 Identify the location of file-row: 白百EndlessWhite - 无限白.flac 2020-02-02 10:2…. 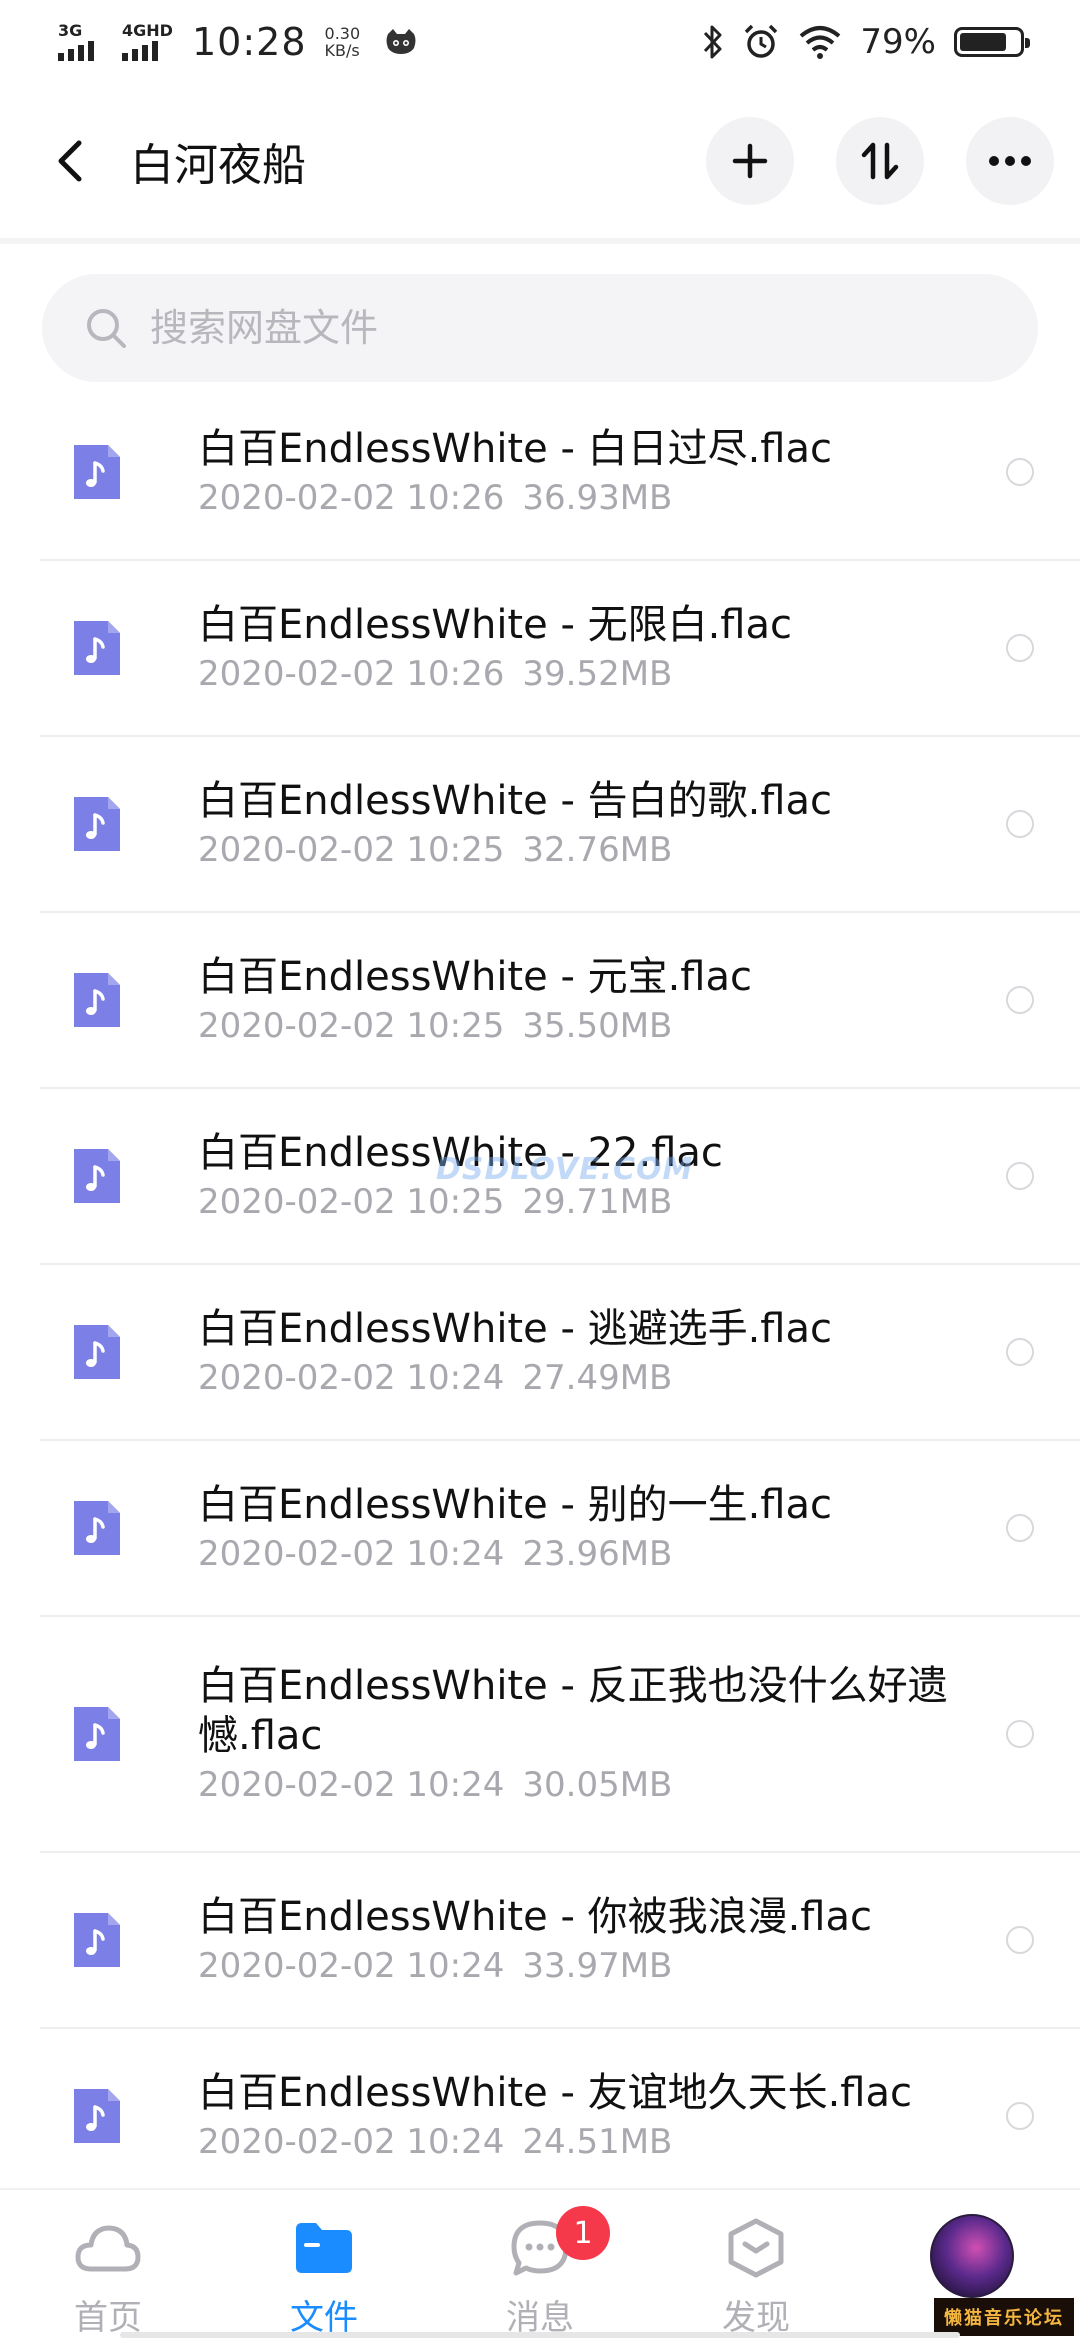
(560, 649).